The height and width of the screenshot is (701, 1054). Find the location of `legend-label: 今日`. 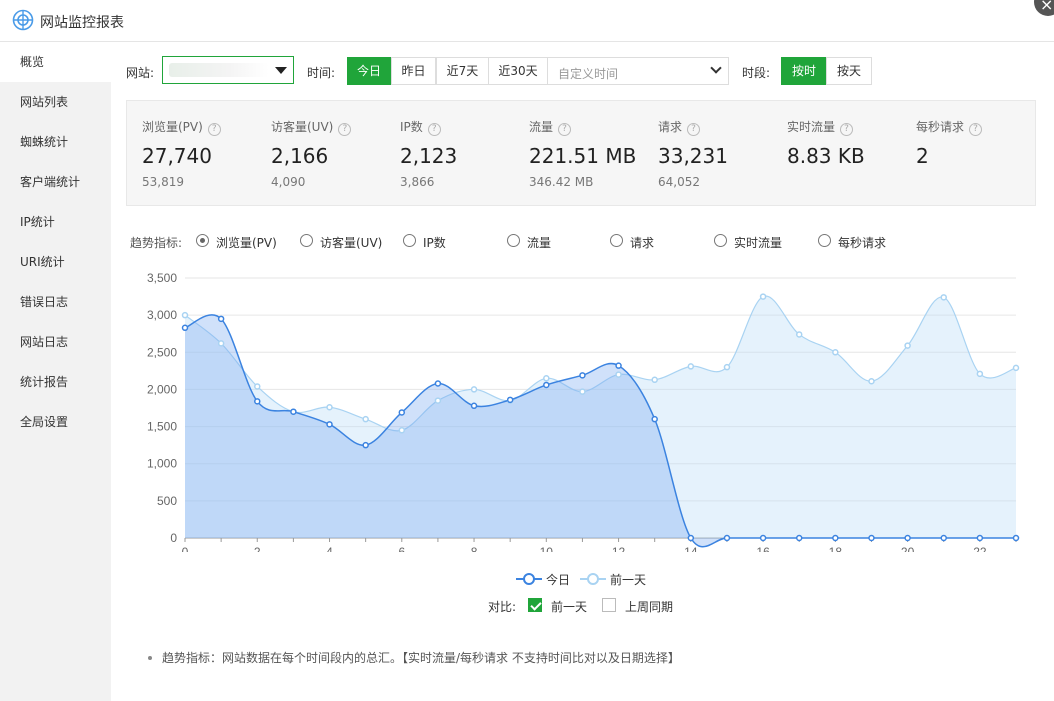

legend-label: 今日 is located at coordinates (558, 580).